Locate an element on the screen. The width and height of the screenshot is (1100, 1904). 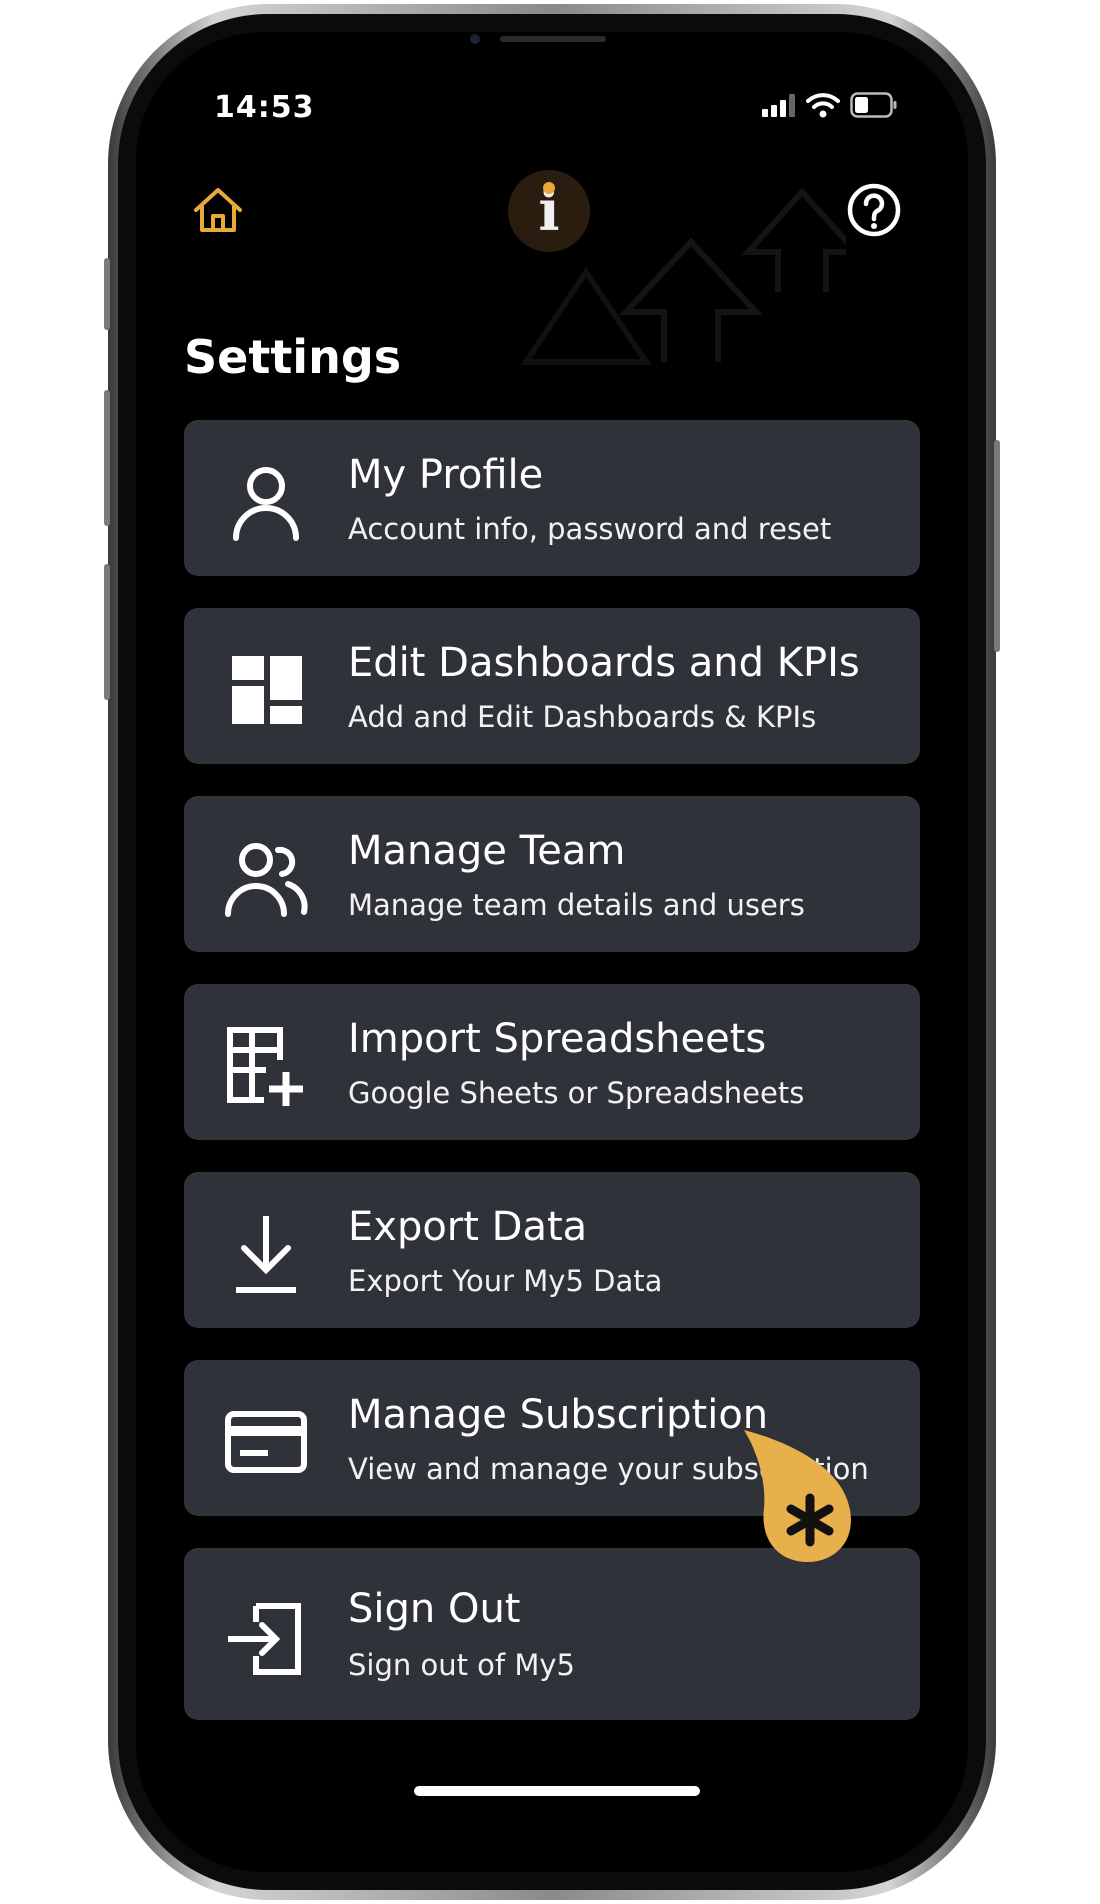
spreadsheet-add-icon is located at coordinates (265, 1066).